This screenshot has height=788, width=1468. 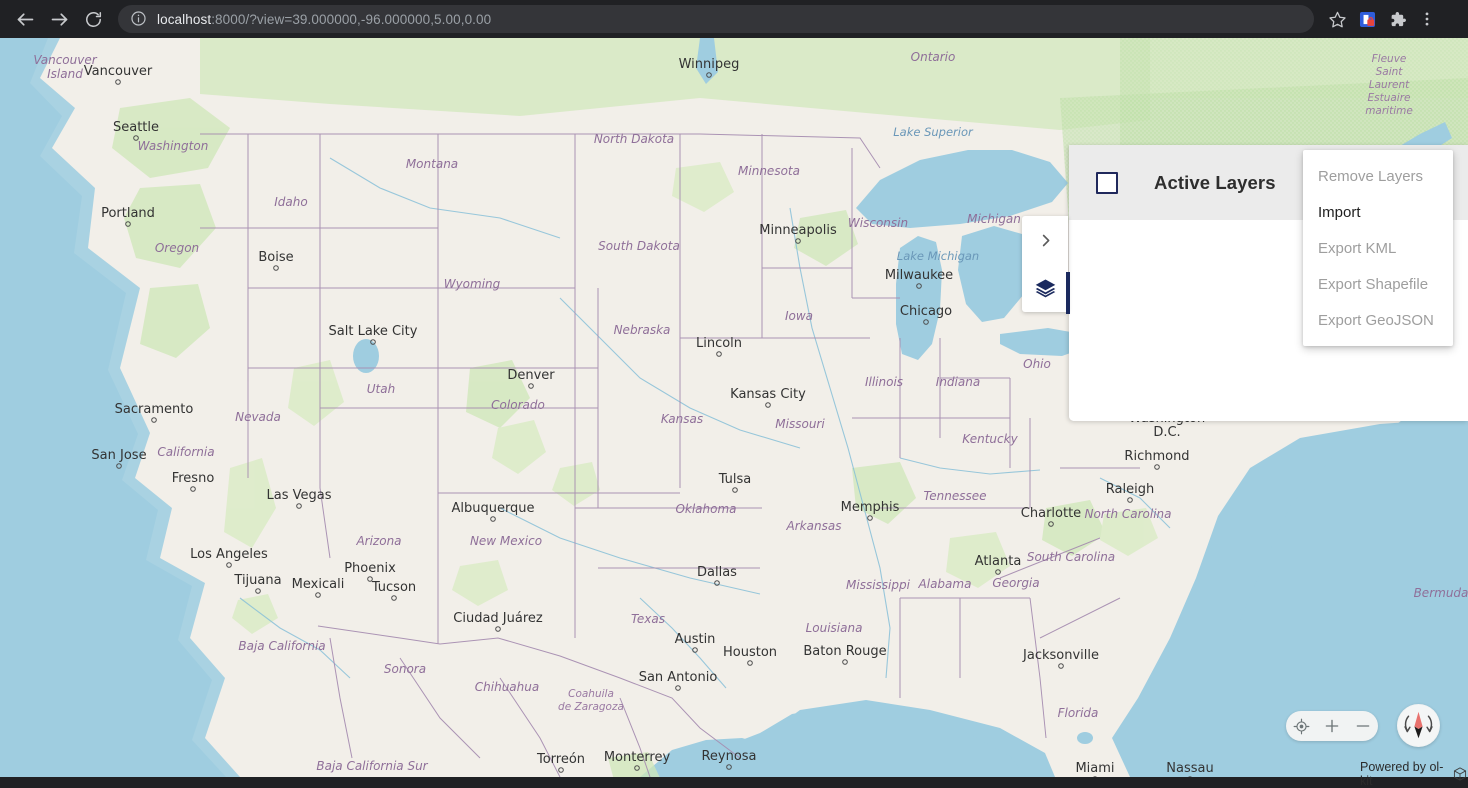 What do you see at coordinates (229, 554) in the screenshot?
I see `map-city-label: Los Angeles` at bounding box center [229, 554].